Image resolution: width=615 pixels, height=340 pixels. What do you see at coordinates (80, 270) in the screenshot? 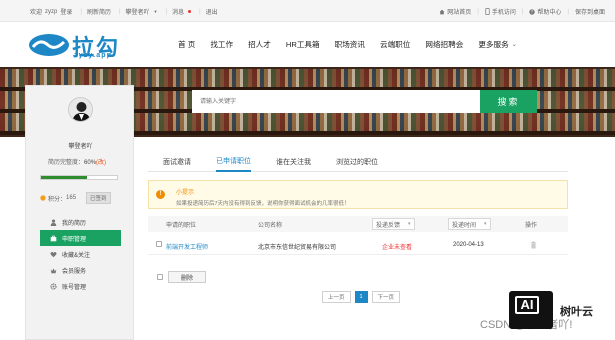
I see `sidebar-item-vip-service: 会员服务` at bounding box center [80, 270].